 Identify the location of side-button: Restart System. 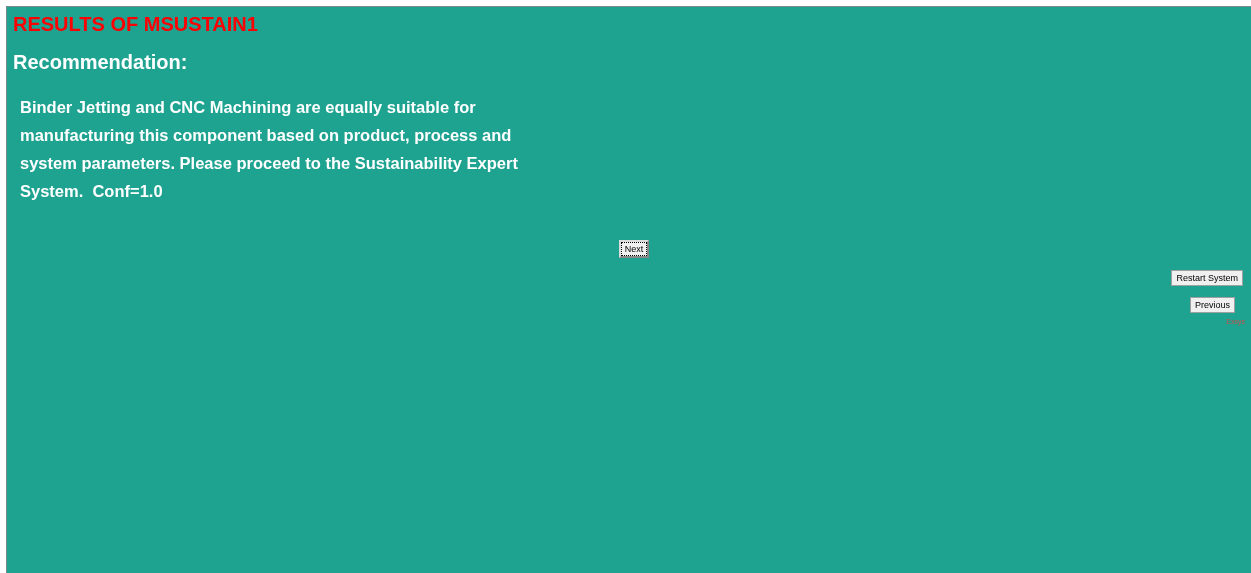
(1207, 278).